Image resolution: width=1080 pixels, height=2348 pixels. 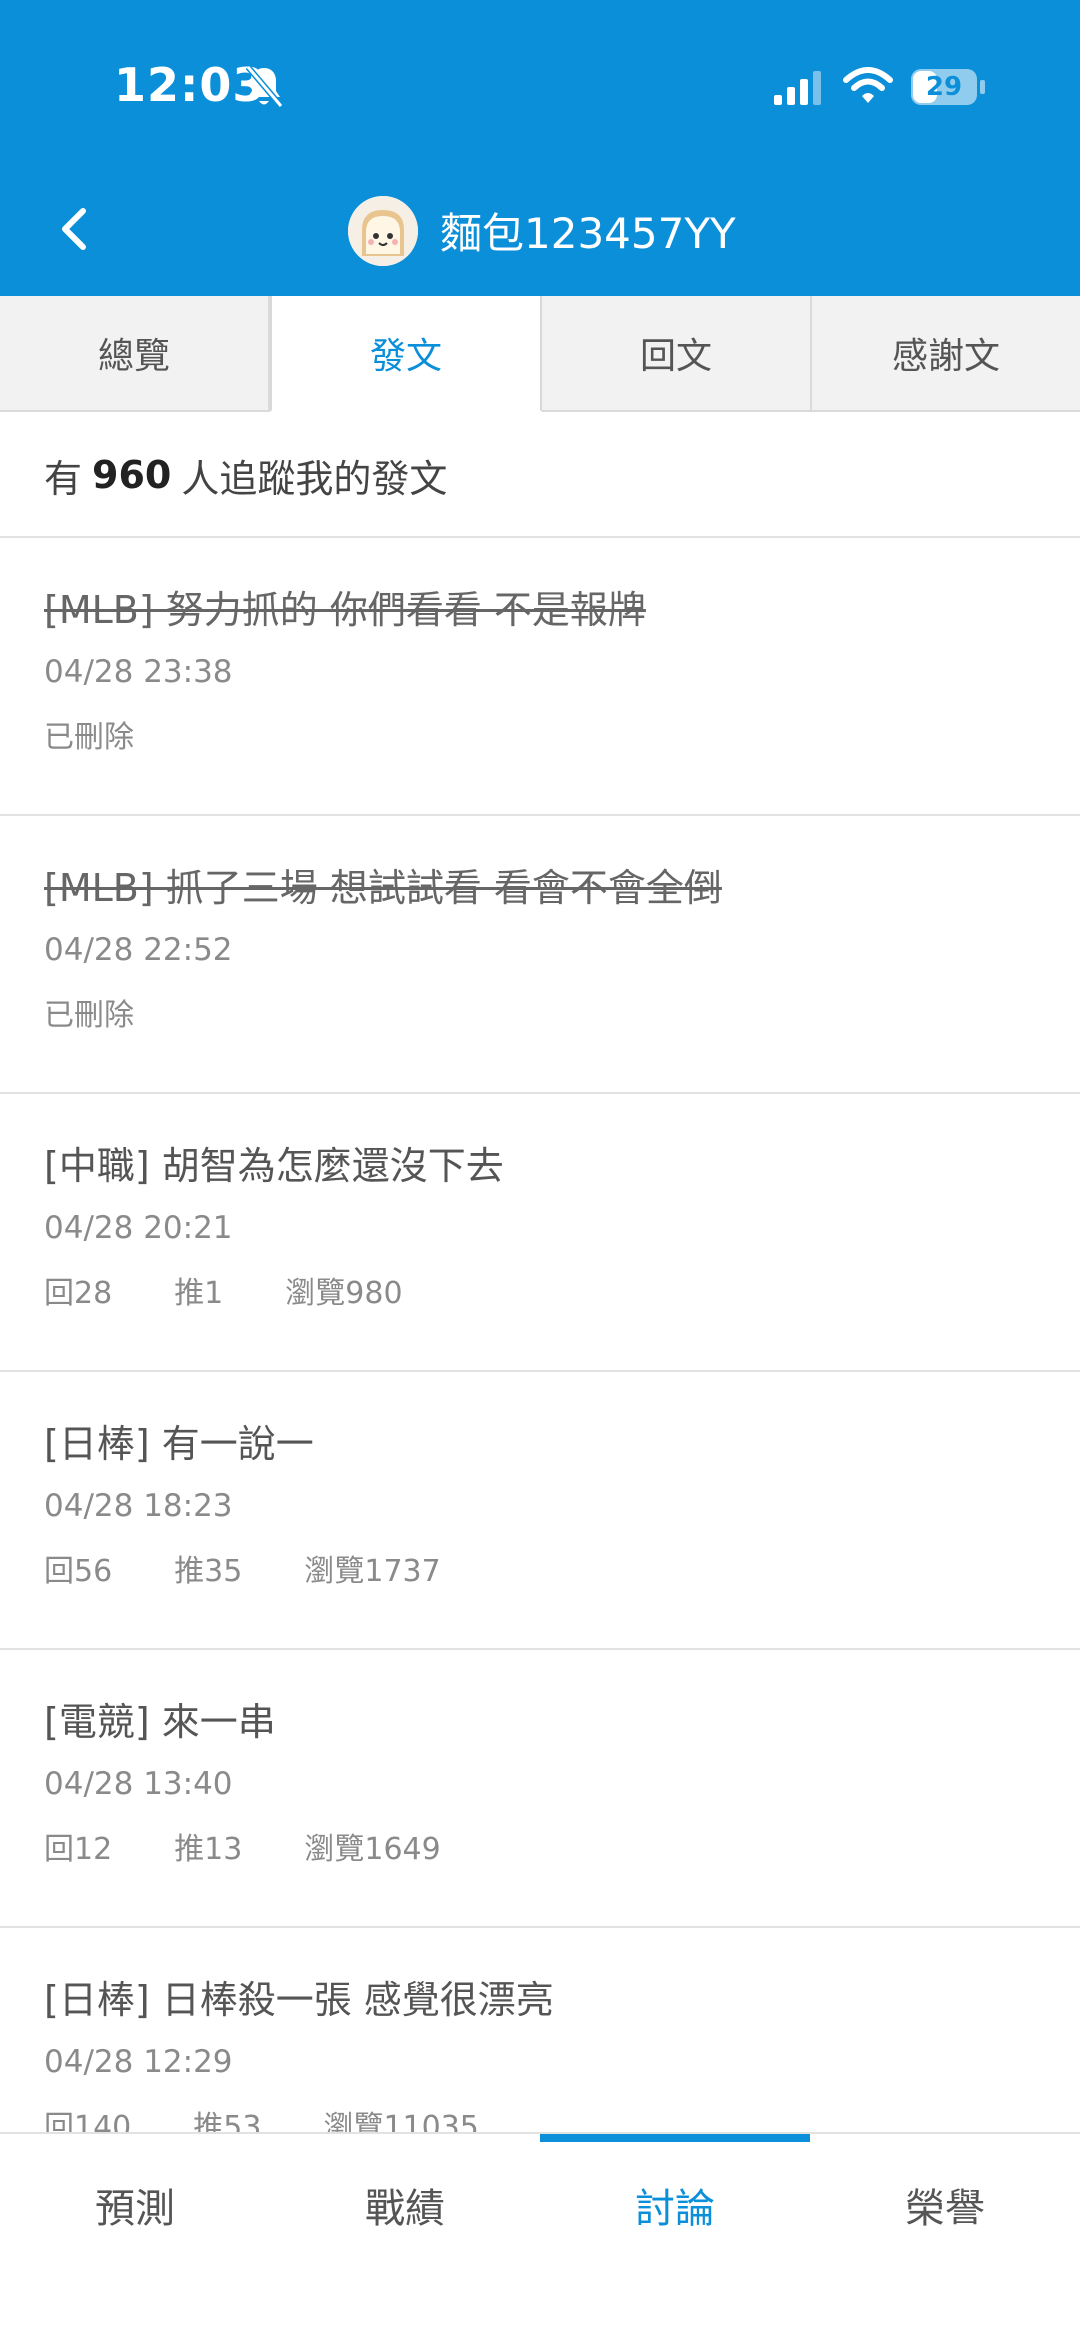 I want to click on post-stats: 回28 推1 瀏覽980, so click(x=562, y=1294).